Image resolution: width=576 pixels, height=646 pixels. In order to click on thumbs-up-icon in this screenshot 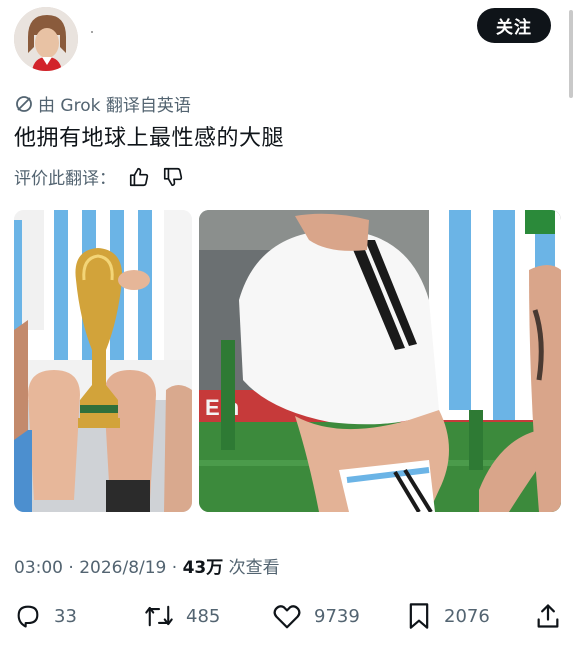, I will do `click(139, 177)`.